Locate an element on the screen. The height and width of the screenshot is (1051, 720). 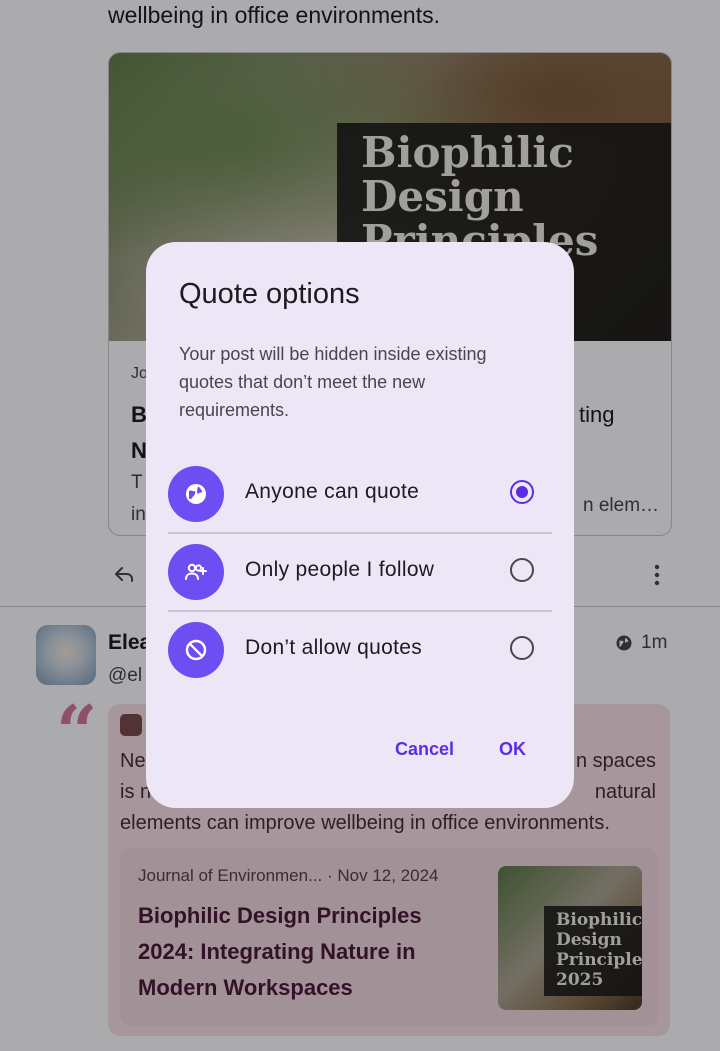
radio-selected is located at coordinates (522, 492).